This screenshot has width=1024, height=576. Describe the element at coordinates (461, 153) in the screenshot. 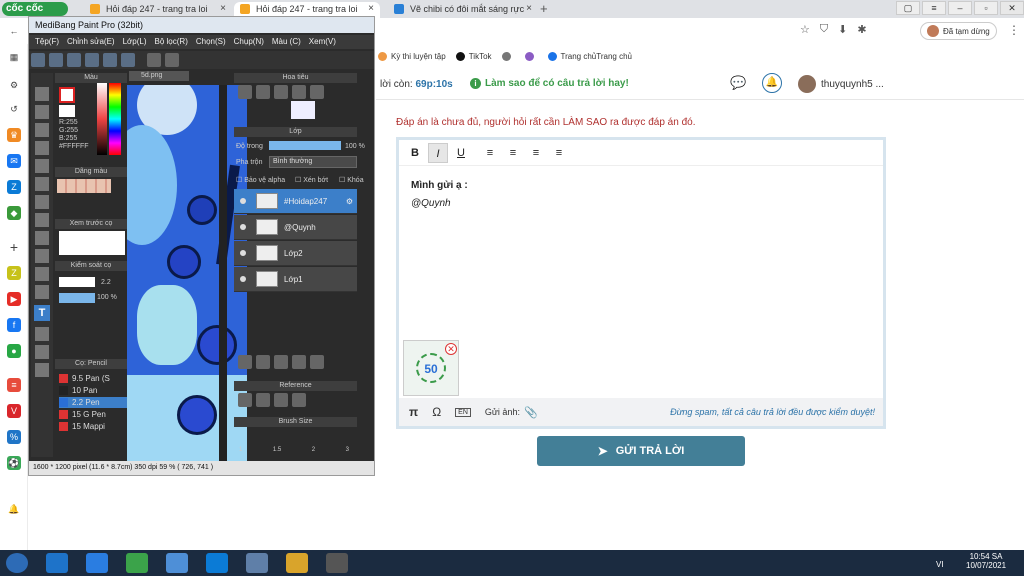

I see `underline-button: U` at that location.